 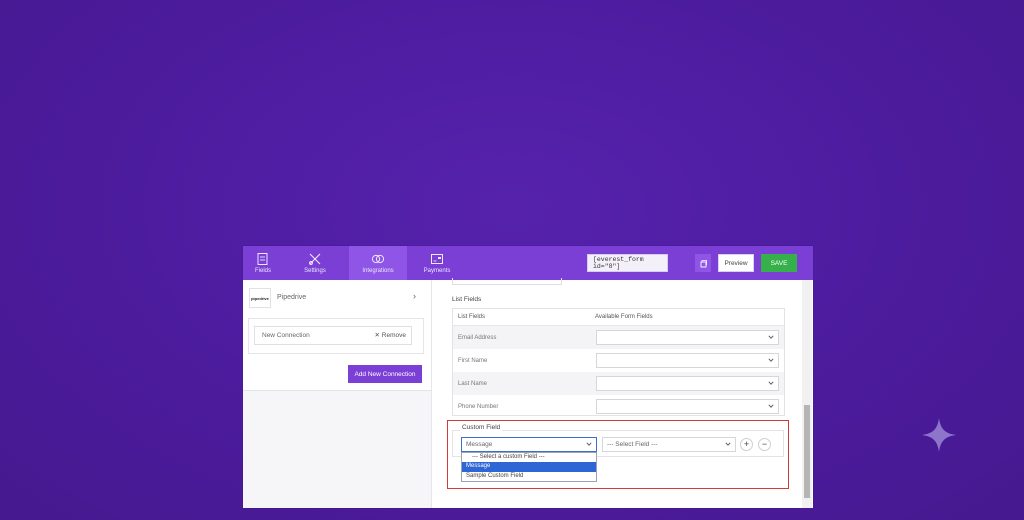 I want to click on save-button: SAVE, so click(x=779, y=263).